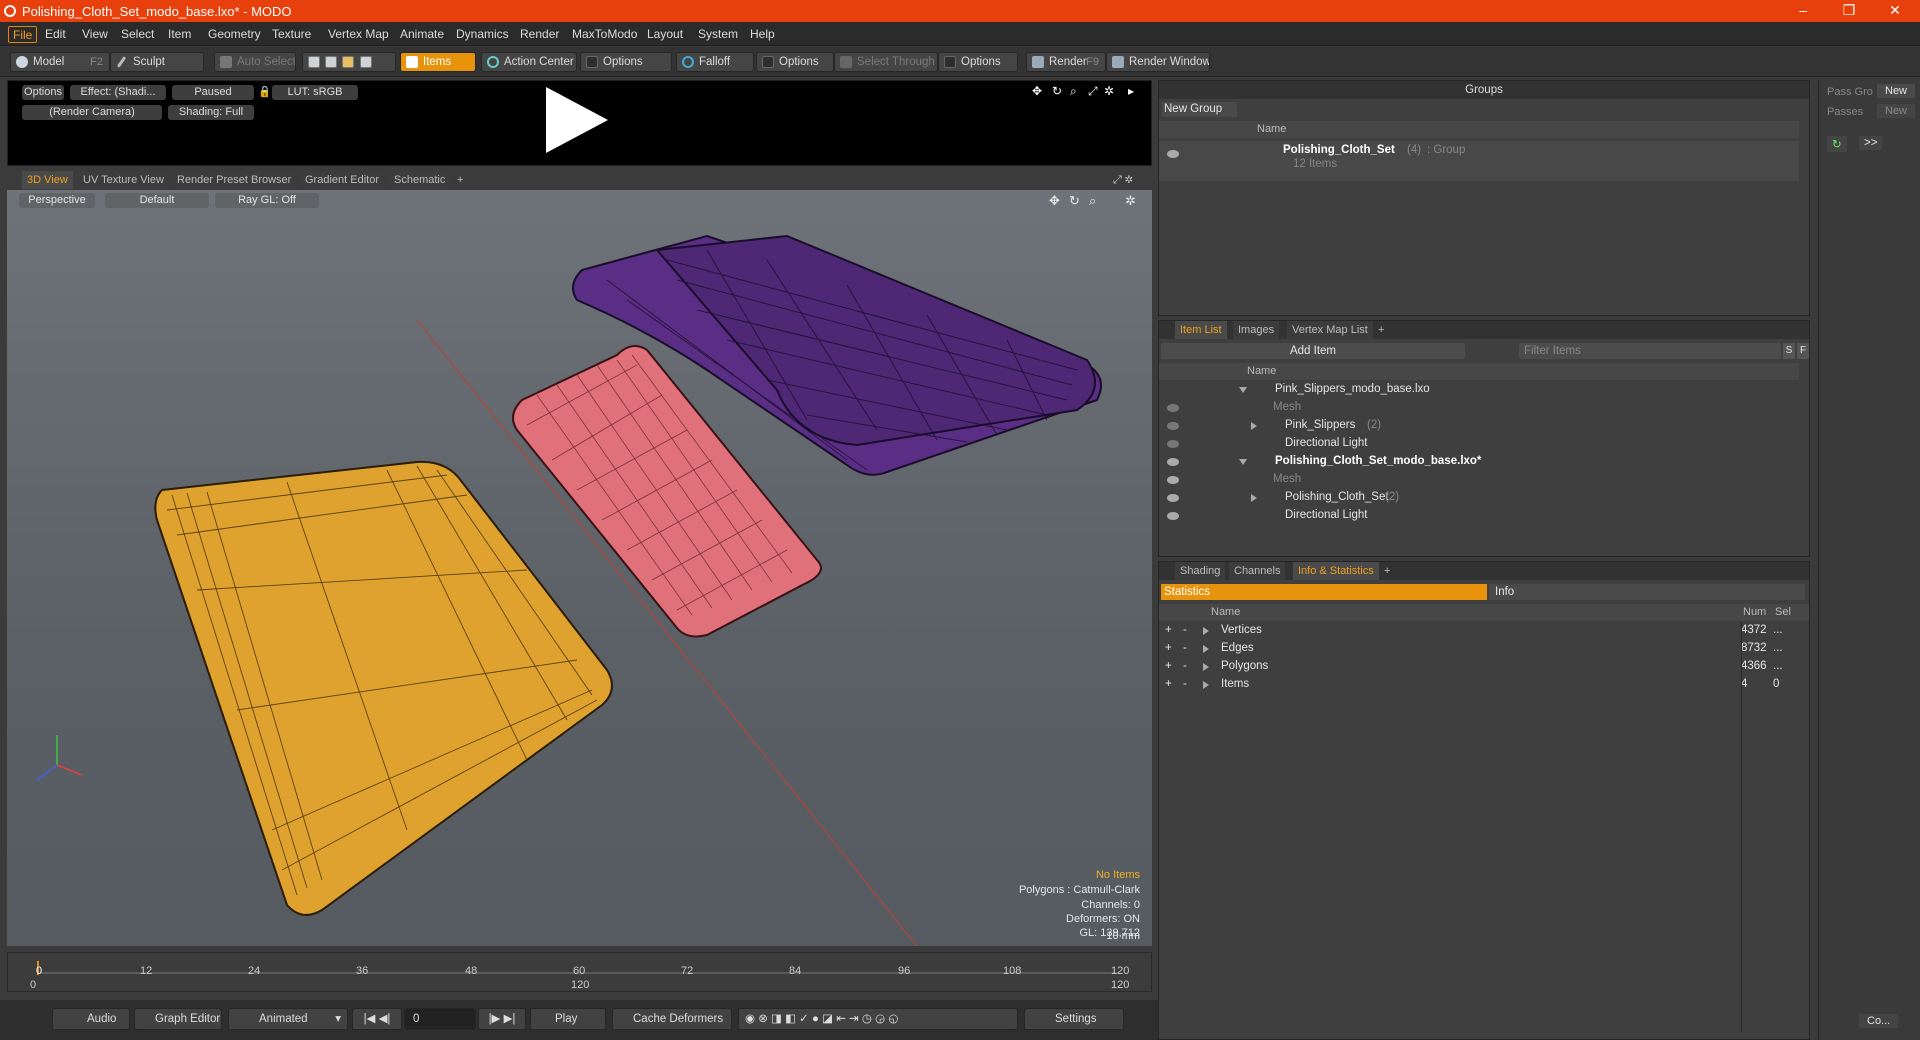 This screenshot has height=1040, width=1920. What do you see at coordinates (331, 61) in the screenshot?
I see `edges-mode-icon` at bounding box center [331, 61].